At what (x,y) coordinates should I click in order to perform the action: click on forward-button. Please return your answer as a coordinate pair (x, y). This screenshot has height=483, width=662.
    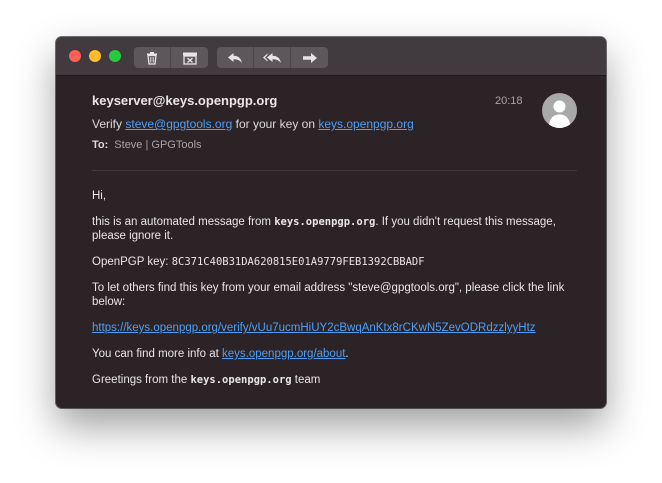
    Looking at the image, I should click on (309, 57).